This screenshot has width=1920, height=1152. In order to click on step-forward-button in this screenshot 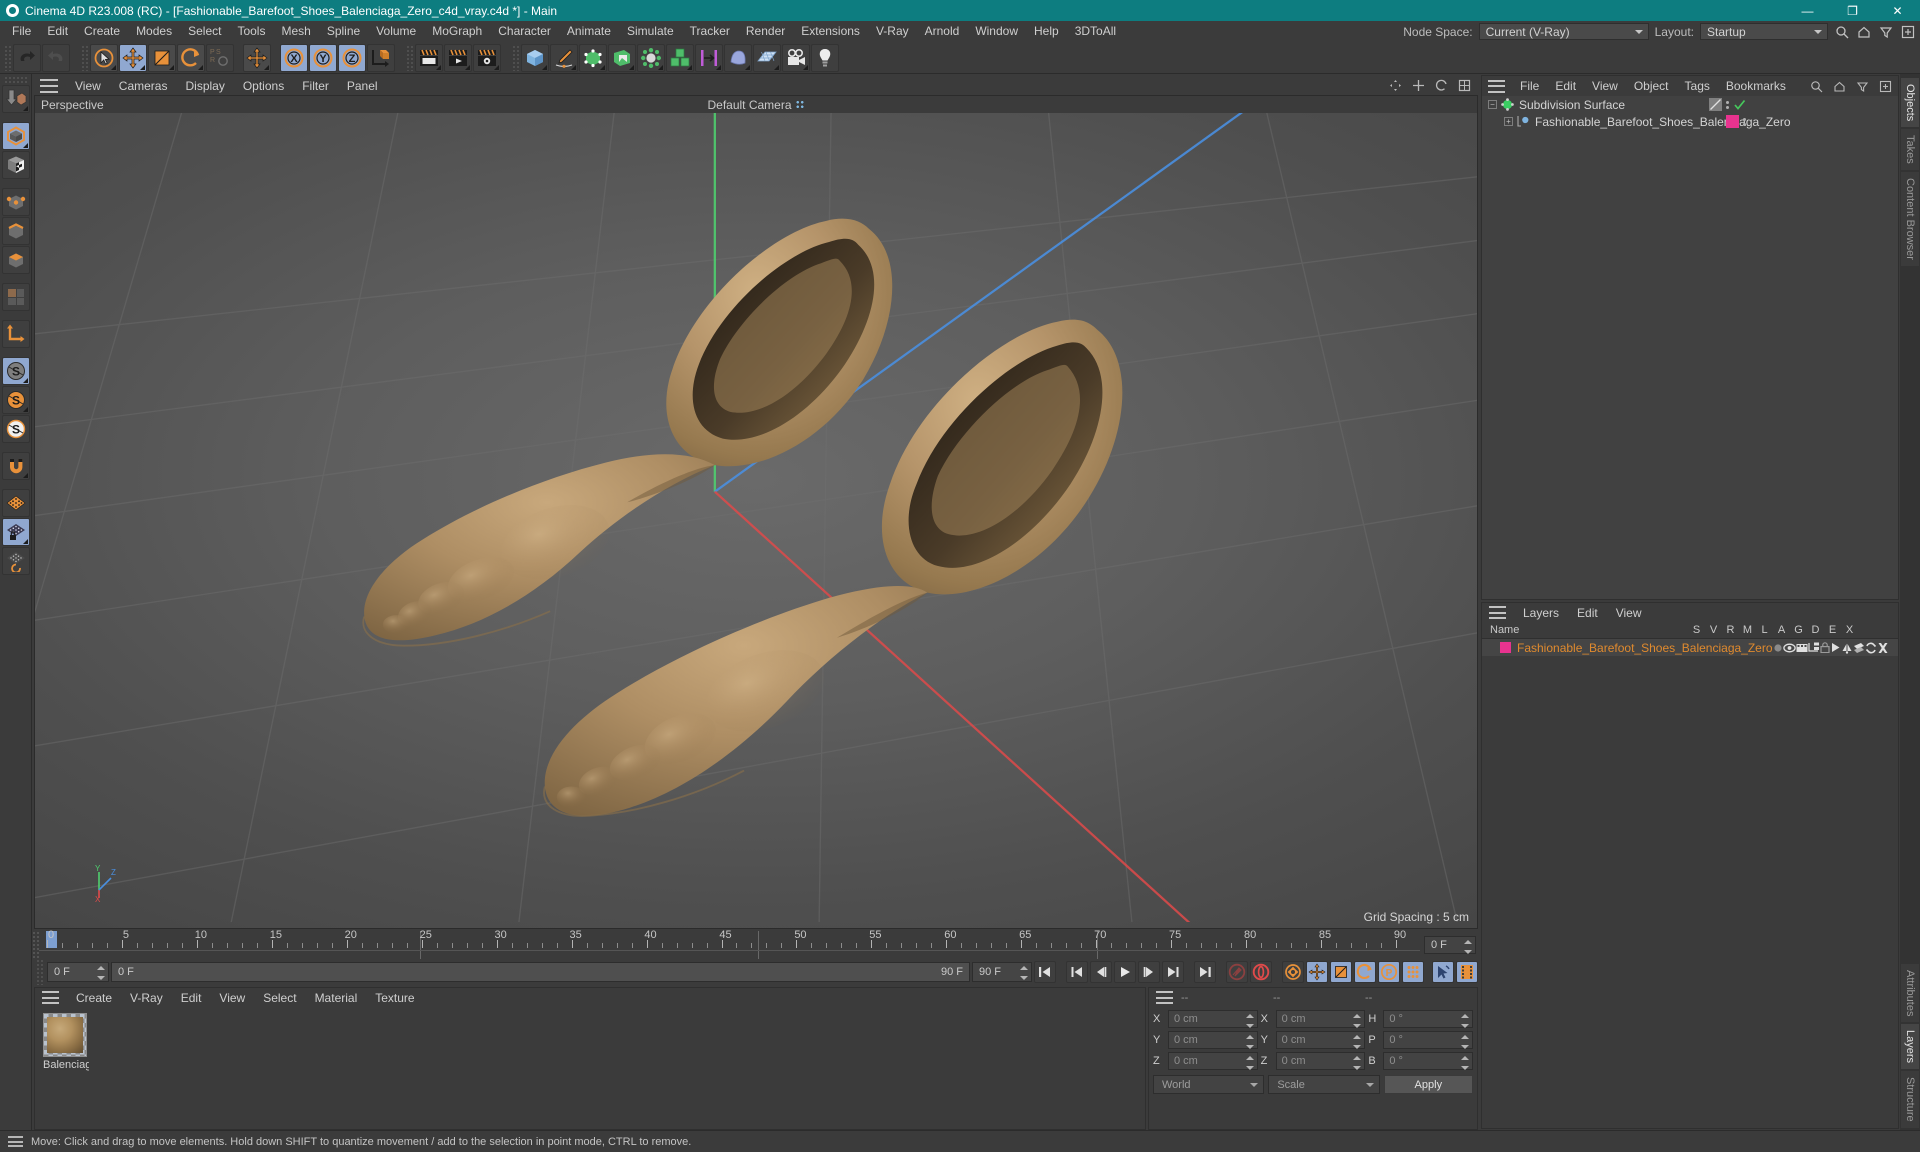, I will do `click(1149, 972)`.